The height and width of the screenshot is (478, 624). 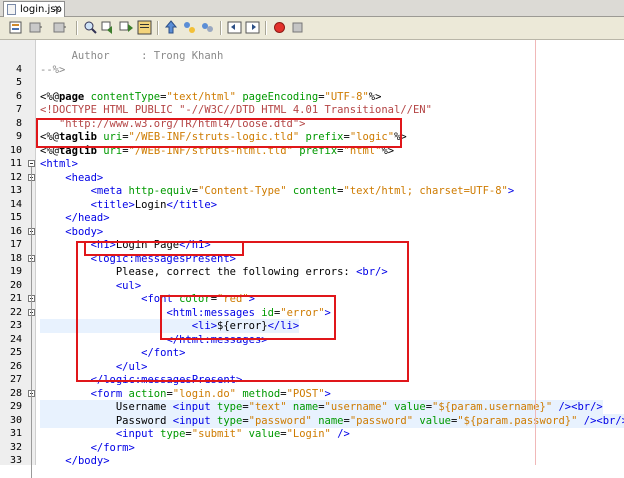 I want to click on taglib-highlight-box, so click(x=219, y=133).